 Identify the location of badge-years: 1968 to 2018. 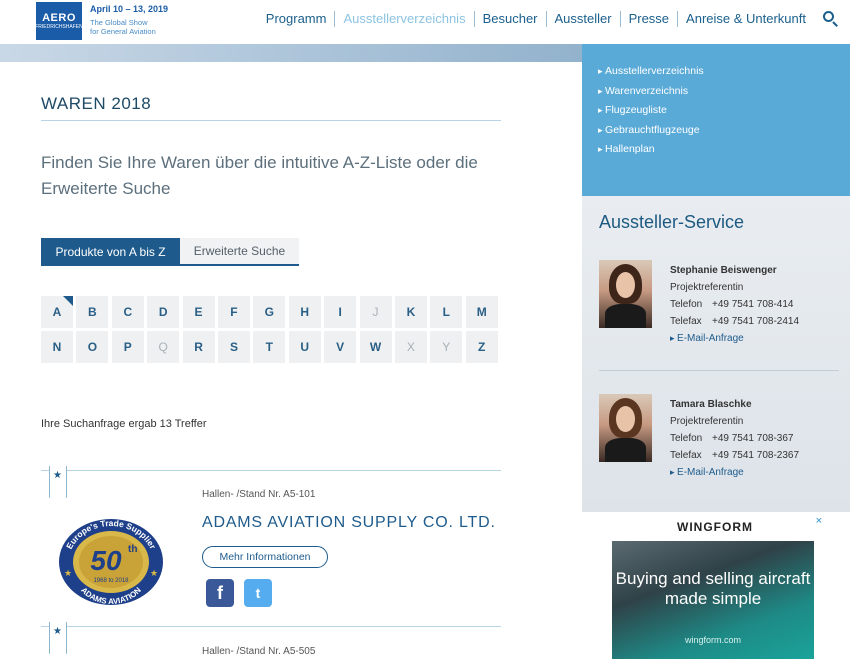
(111, 581).